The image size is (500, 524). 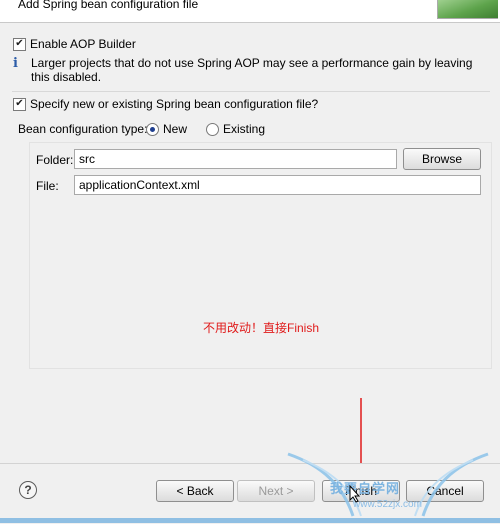 I want to click on info-icon: i, so click(x=15, y=63).